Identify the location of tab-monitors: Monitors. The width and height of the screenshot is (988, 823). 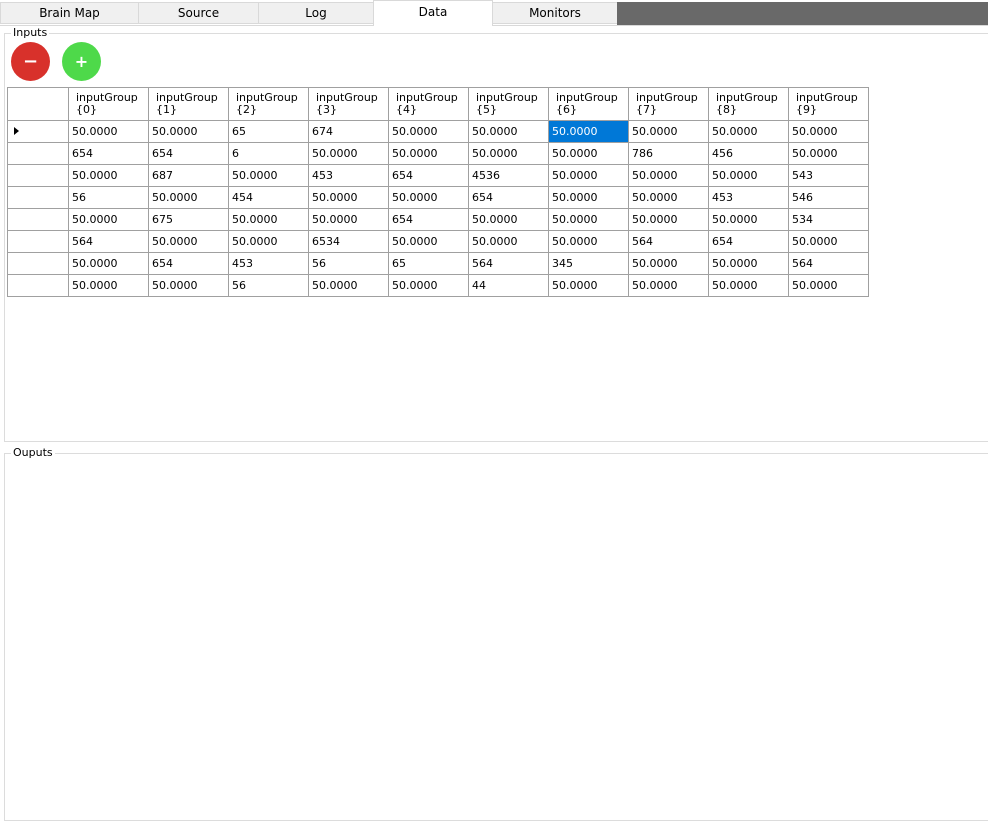
(555, 13).